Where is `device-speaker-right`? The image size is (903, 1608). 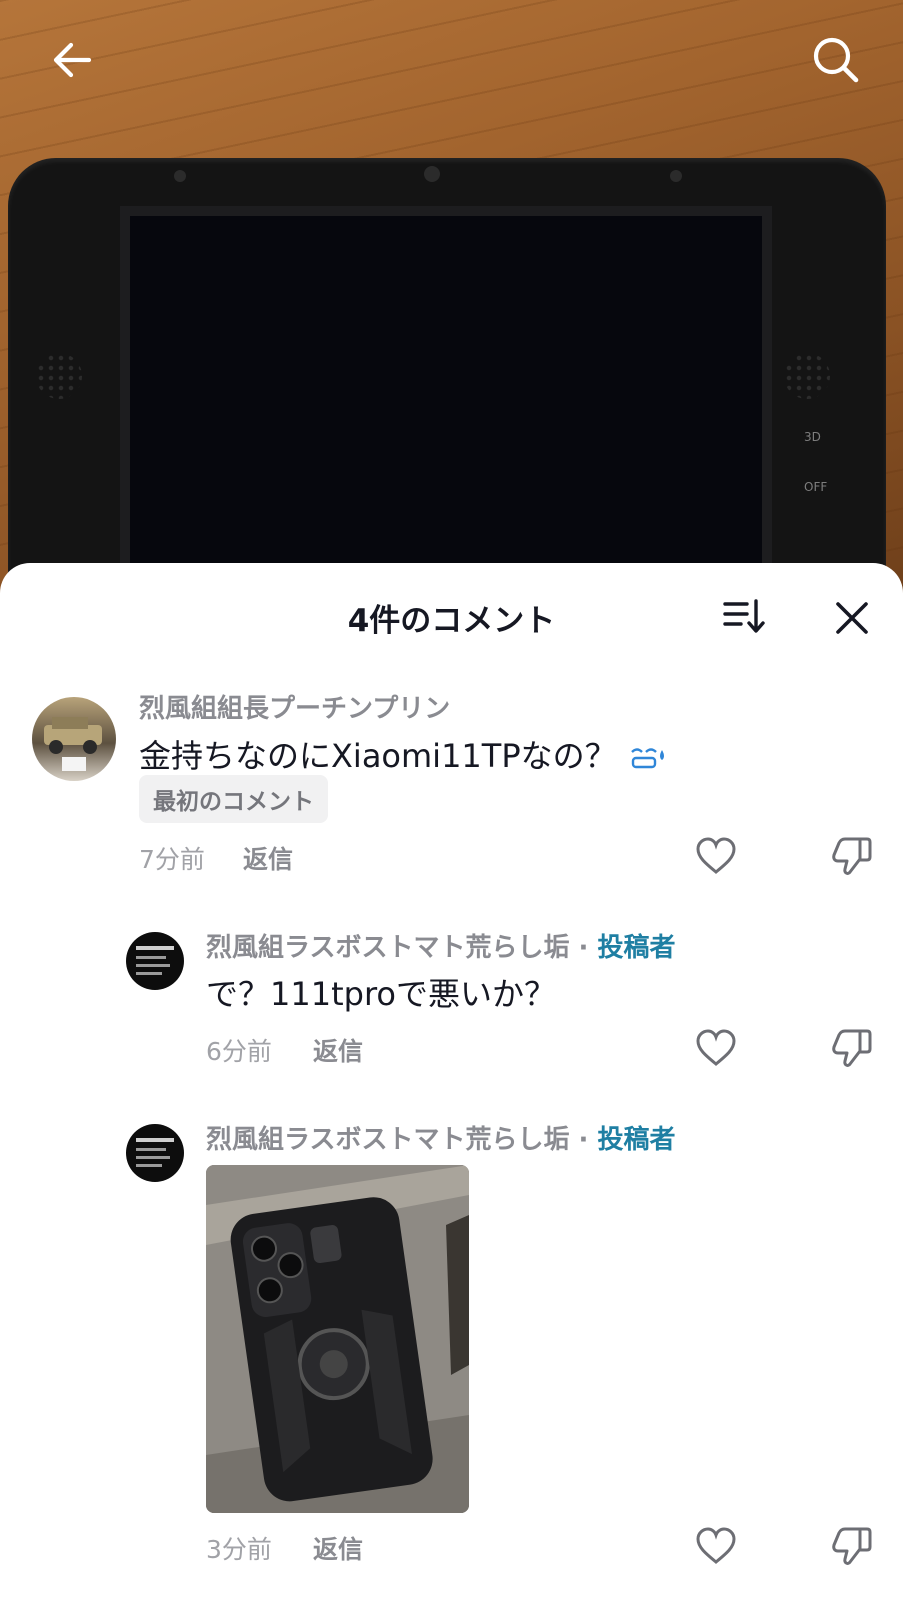 device-speaker-right is located at coordinates (807, 376).